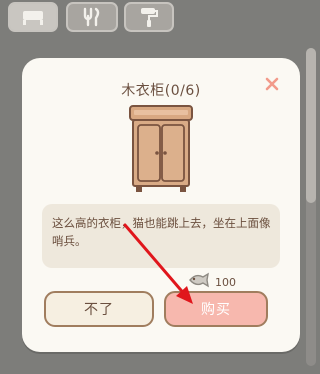 The image size is (320, 374). I want to click on furniture-icon, so click(33, 17).